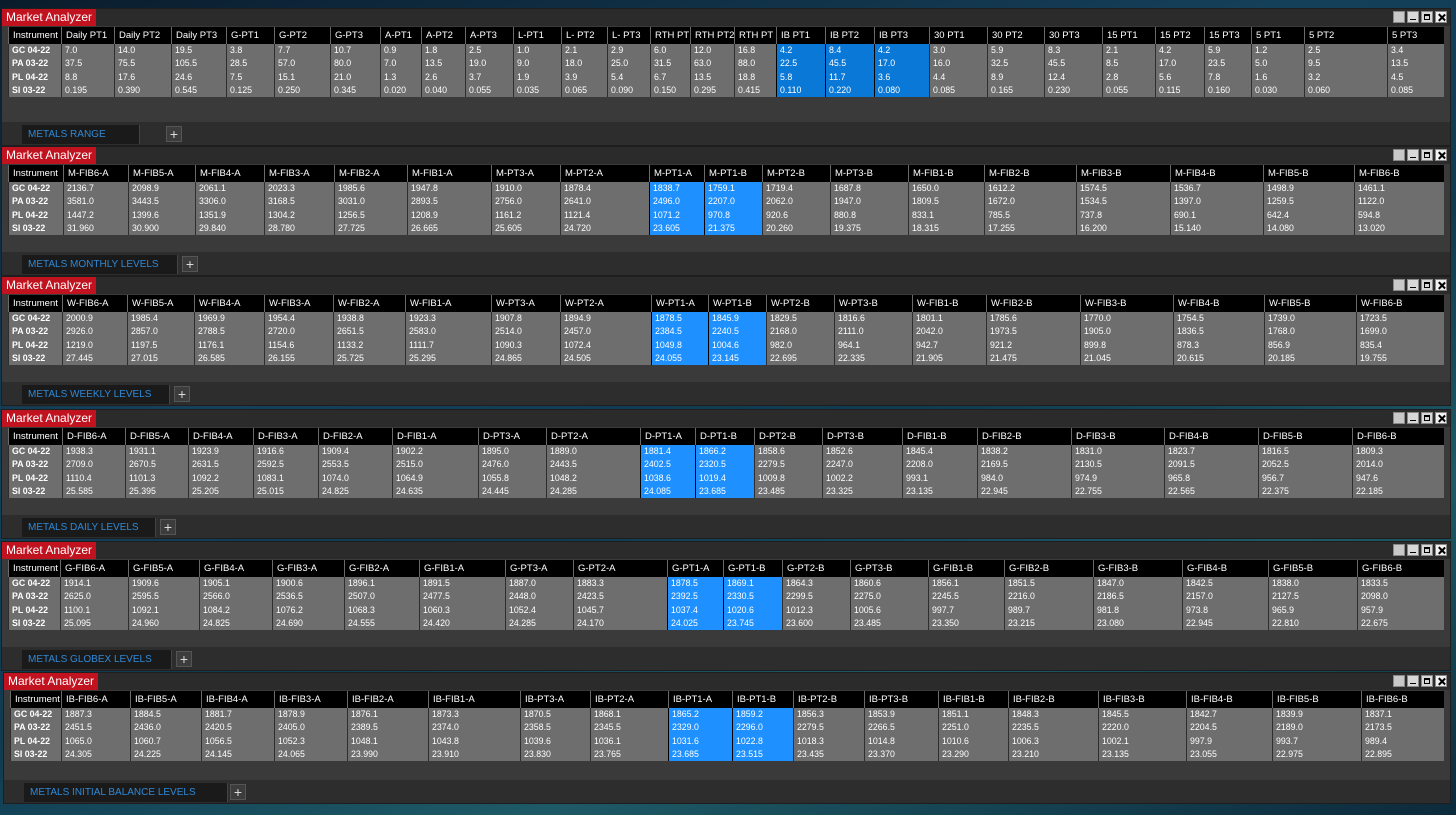 Image resolution: width=1456 pixels, height=815 pixels. Describe the element at coordinates (1123, 201) in the screenshot. I see `value-cell: 1534.5` at that location.